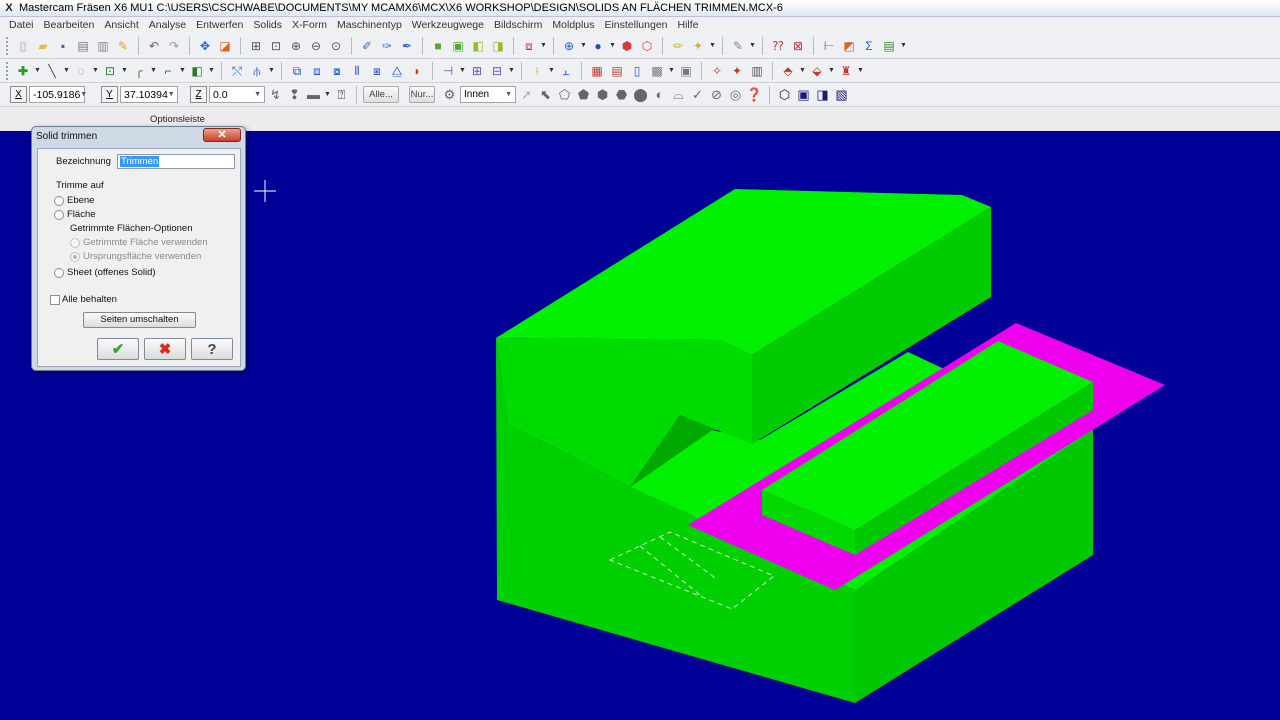 This screenshot has width=1280, height=720. Describe the element at coordinates (754, 94) in the screenshot. I see `help-select-icon: ❓` at that location.